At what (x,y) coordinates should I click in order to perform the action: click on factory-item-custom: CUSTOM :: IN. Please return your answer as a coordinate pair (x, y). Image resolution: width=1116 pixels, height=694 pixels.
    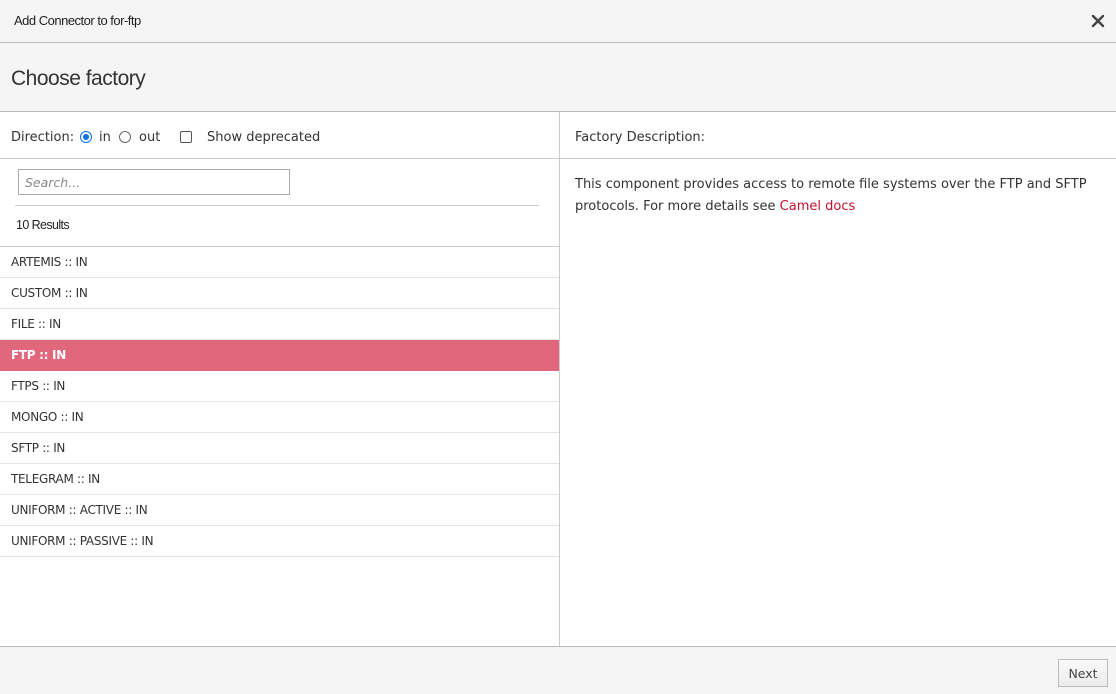
    Looking at the image, I should click on (279, 293).